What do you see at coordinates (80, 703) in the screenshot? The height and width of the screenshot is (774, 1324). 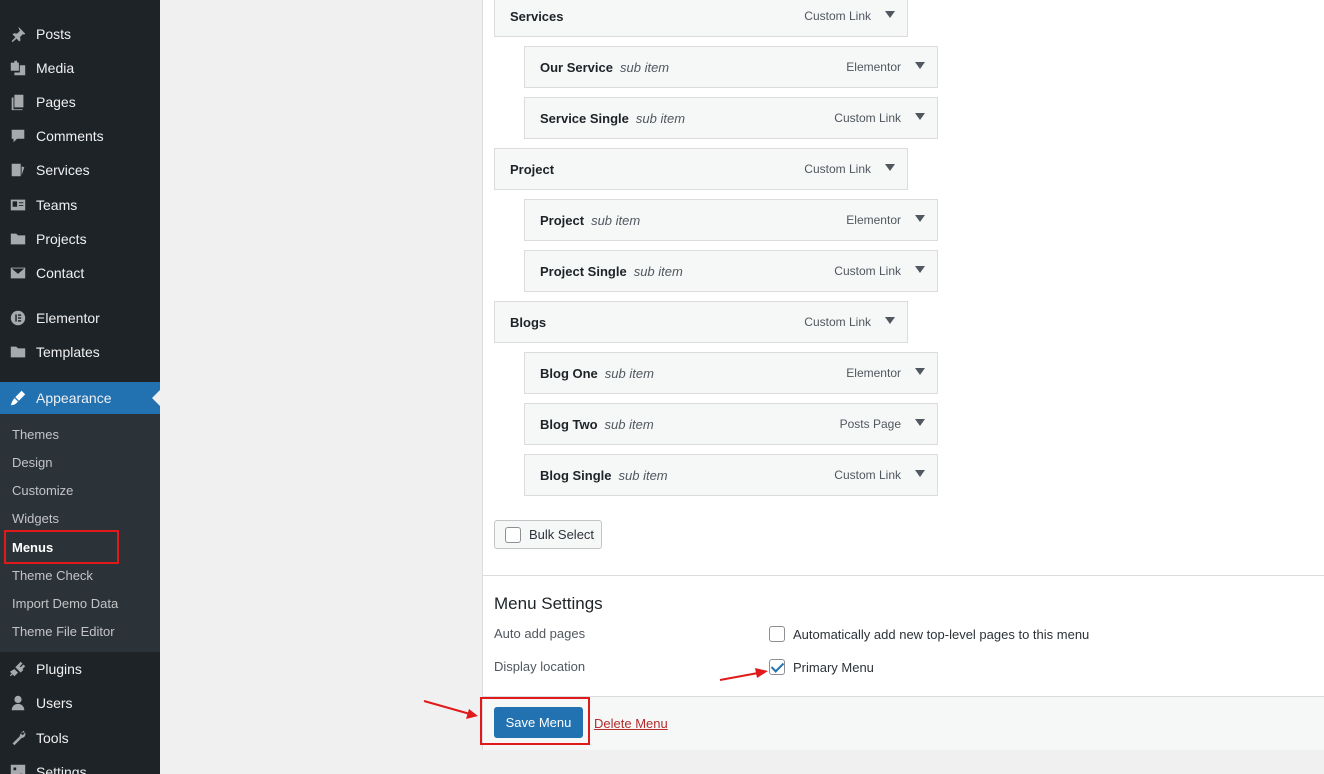 I see `nav-users: Users` at bounding box center [80, 703].